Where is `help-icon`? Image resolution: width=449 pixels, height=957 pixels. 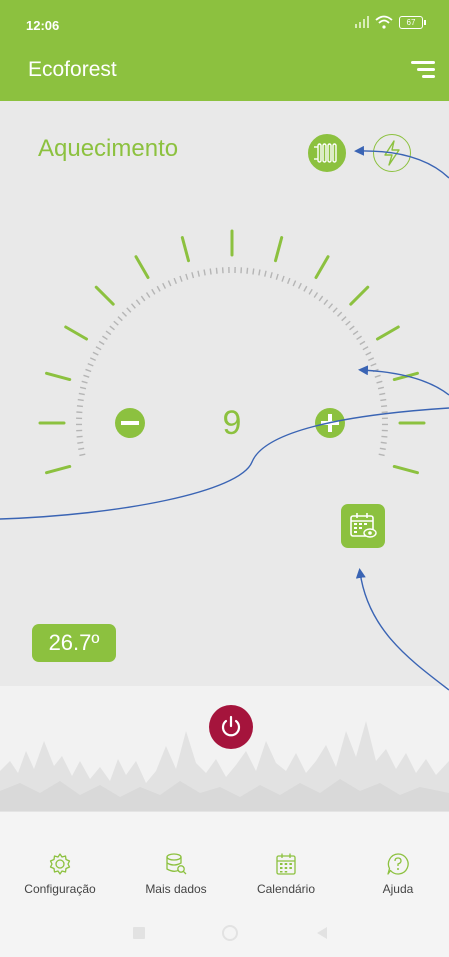
help-icon is located at coordinates (398, 864).